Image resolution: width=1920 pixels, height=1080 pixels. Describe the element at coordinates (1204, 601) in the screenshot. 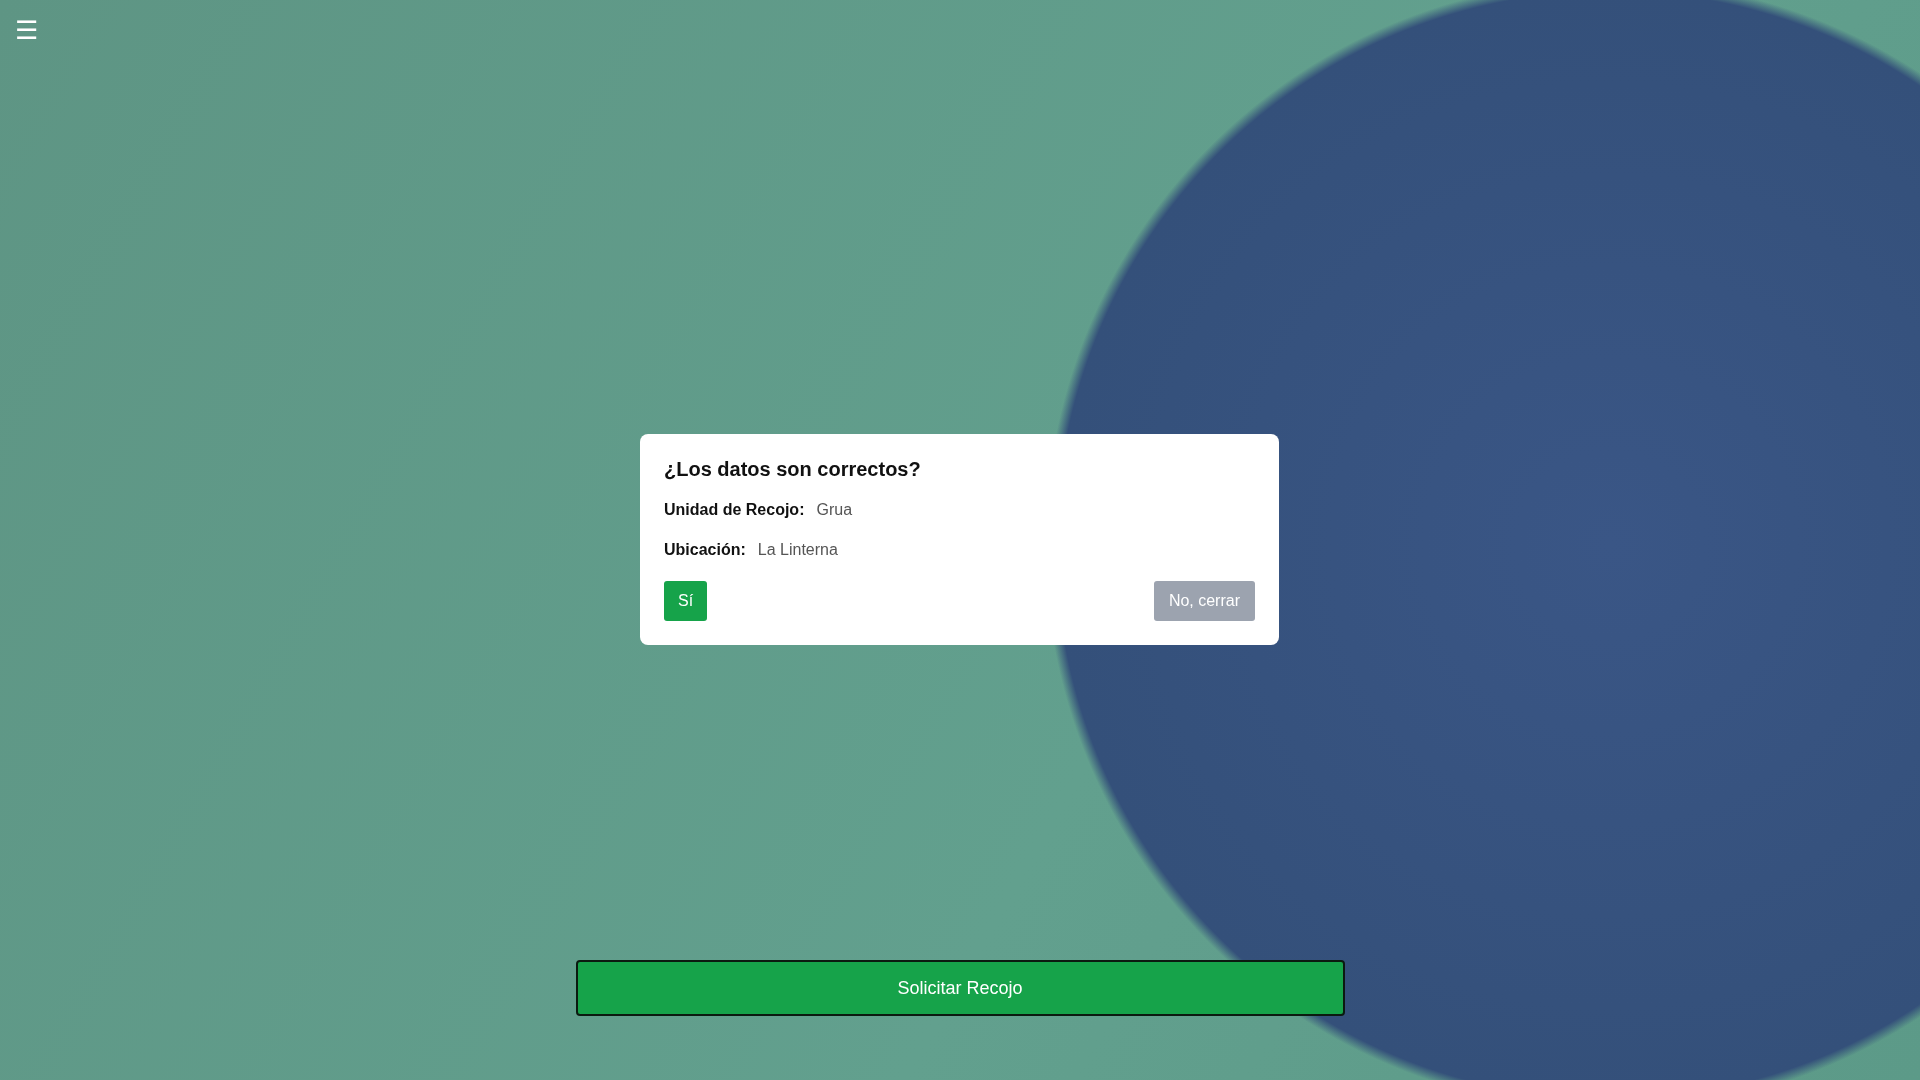

I see `cancel-button: No, cerrar` at that location.